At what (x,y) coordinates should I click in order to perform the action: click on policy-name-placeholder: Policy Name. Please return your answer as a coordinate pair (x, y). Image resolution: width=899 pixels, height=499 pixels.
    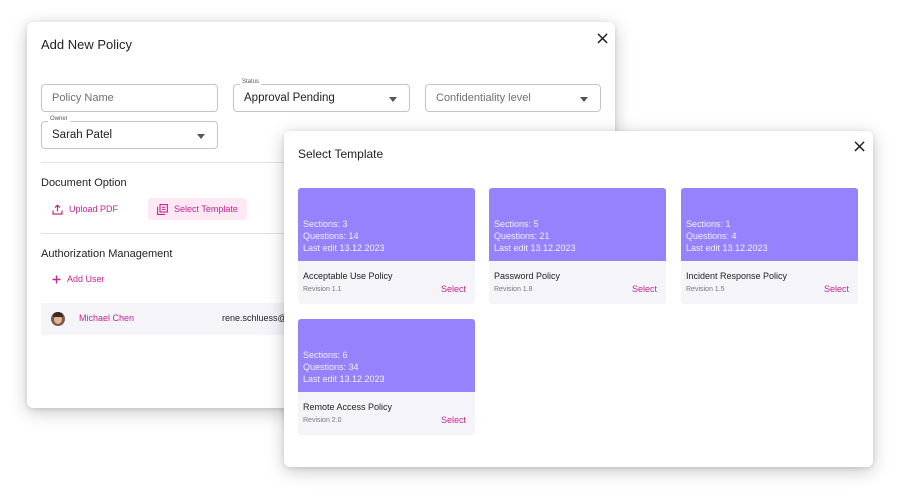
    Looking at the image, I should click on (83, 98).